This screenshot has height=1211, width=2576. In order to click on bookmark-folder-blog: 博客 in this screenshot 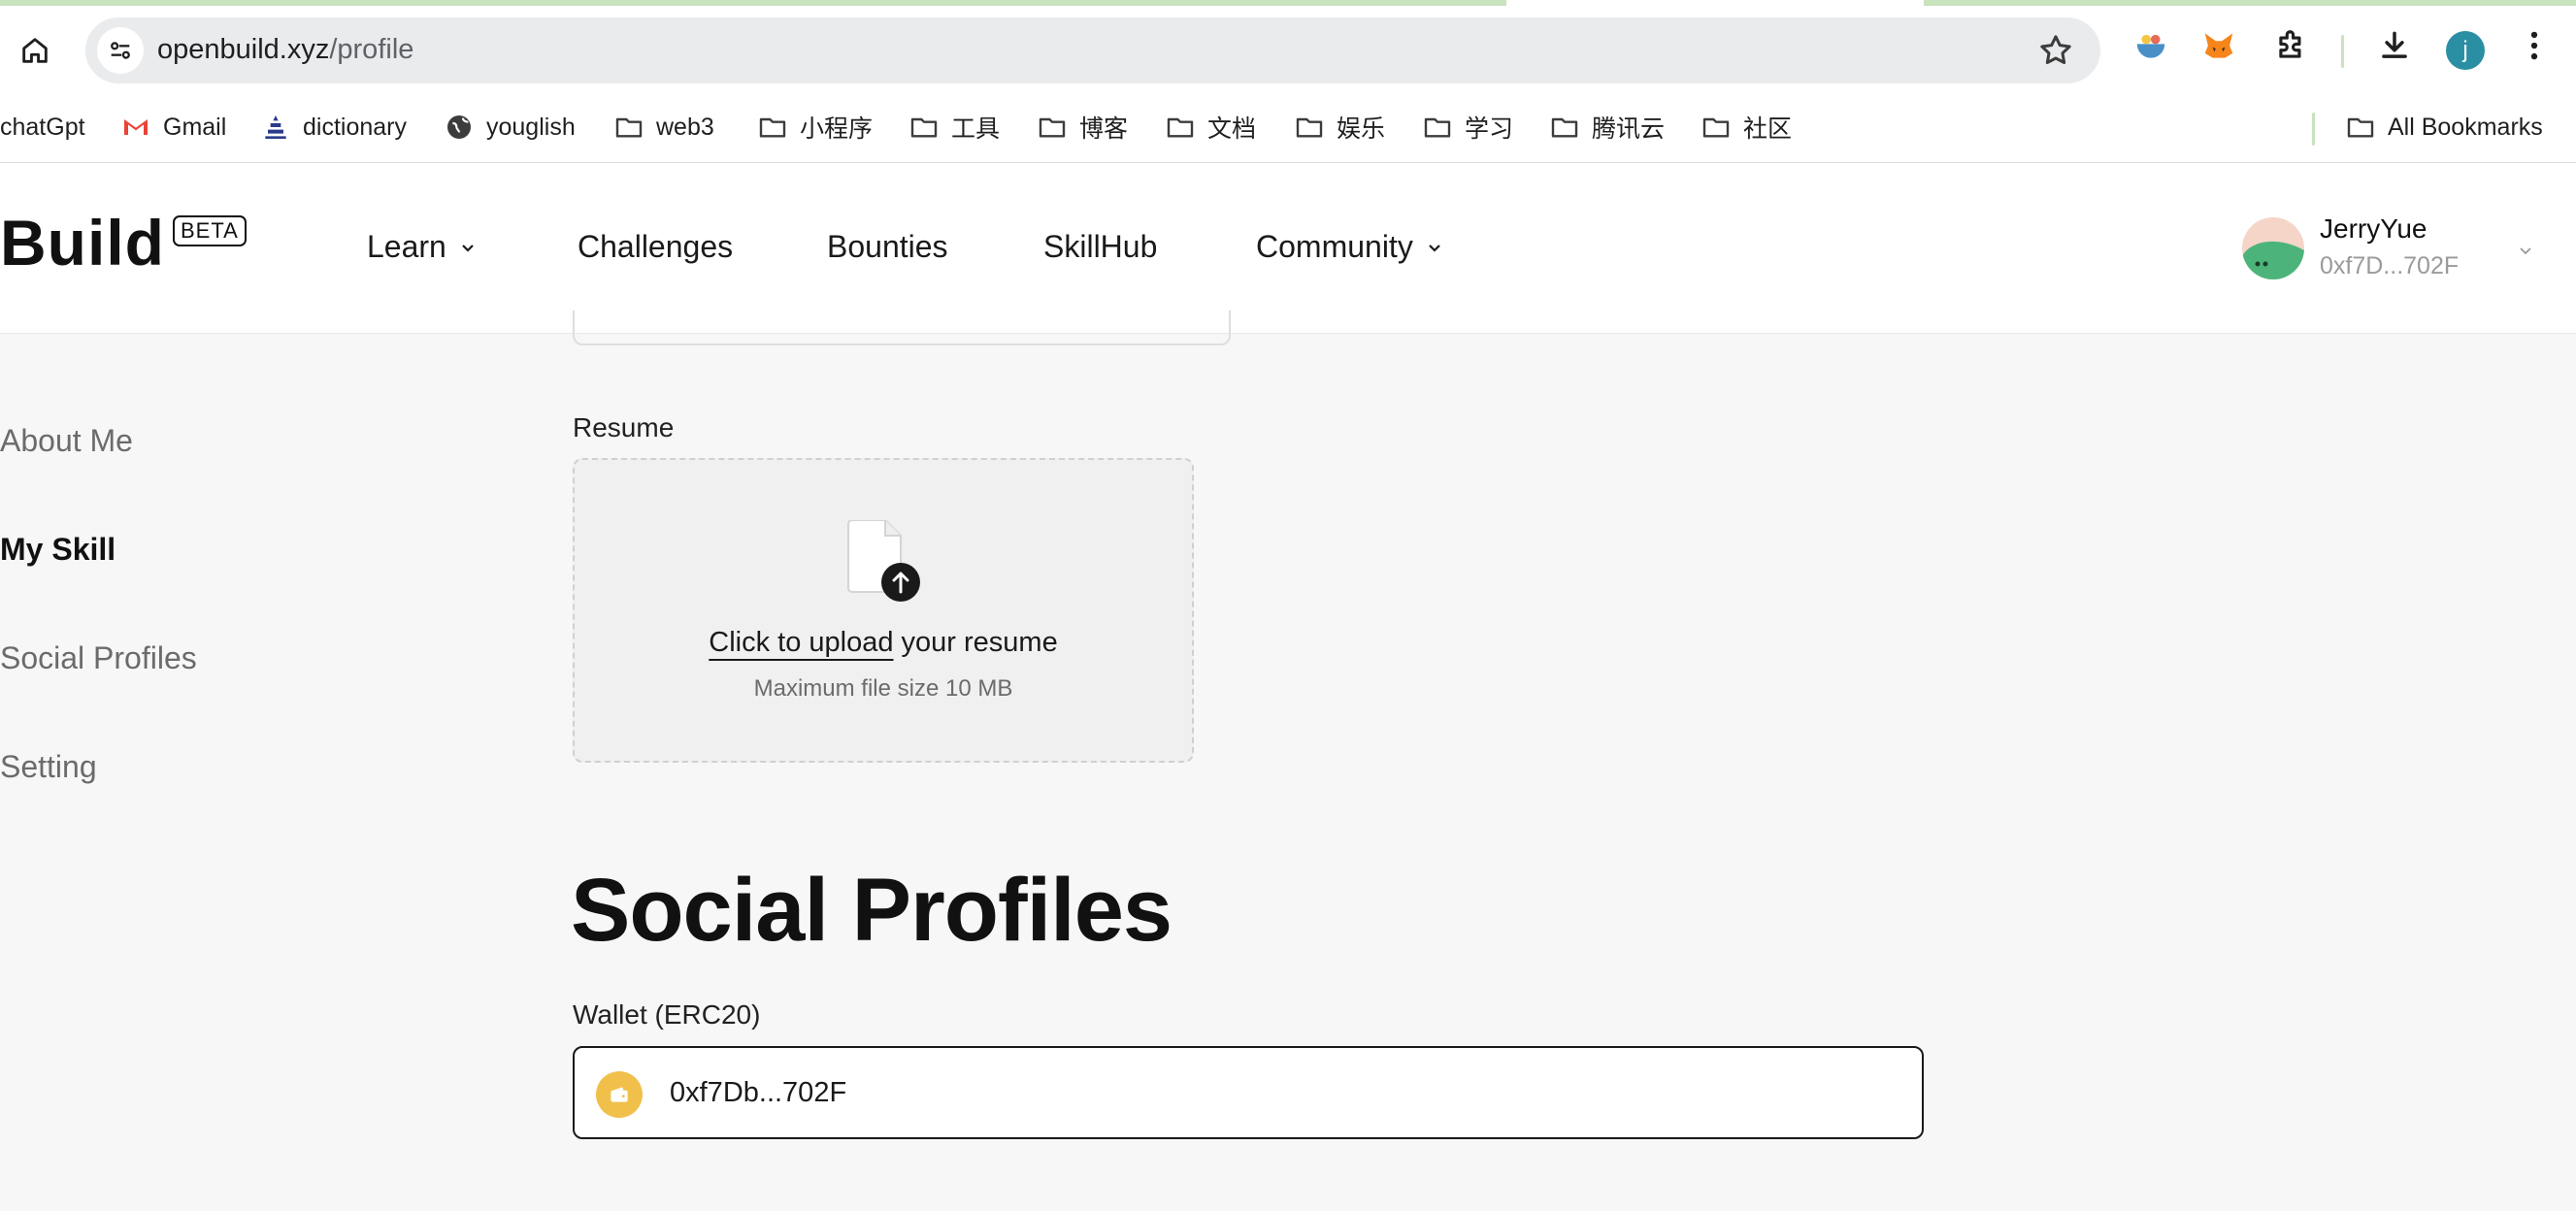, I will do `click(1082, 128)`.